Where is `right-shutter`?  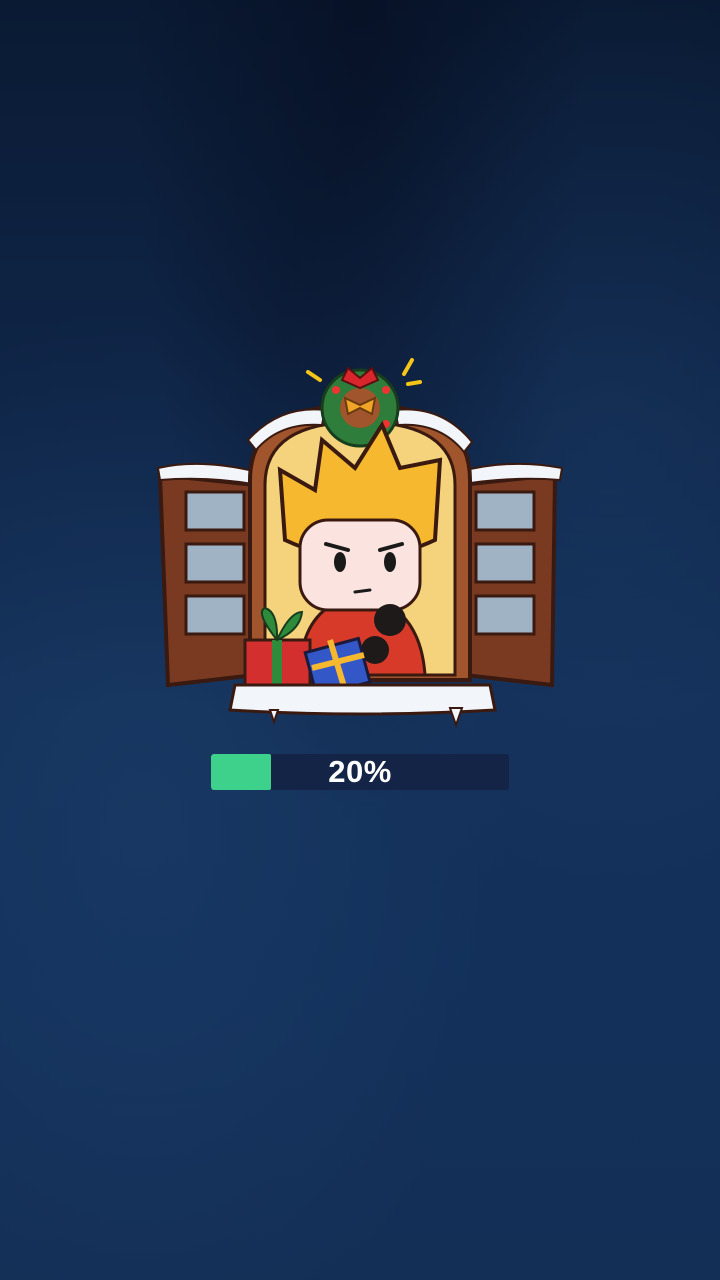
right-shutter is located at coordinates (510, 575).